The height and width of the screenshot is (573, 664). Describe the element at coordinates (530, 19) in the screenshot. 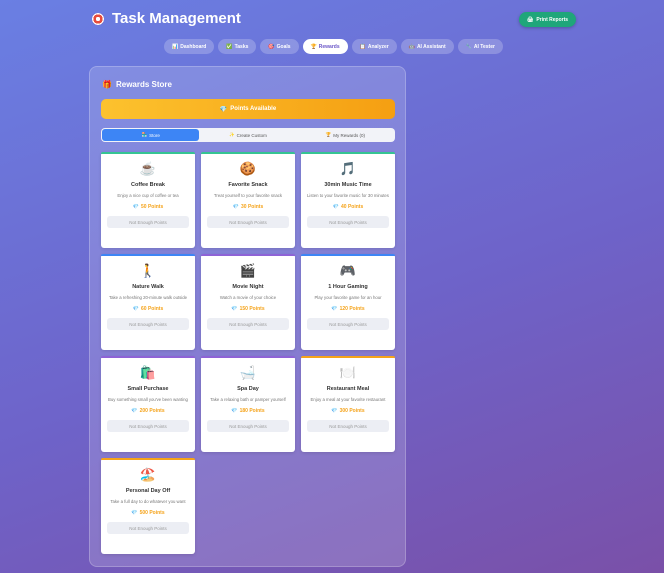

I see `printer-icon: 🖨` at that location.